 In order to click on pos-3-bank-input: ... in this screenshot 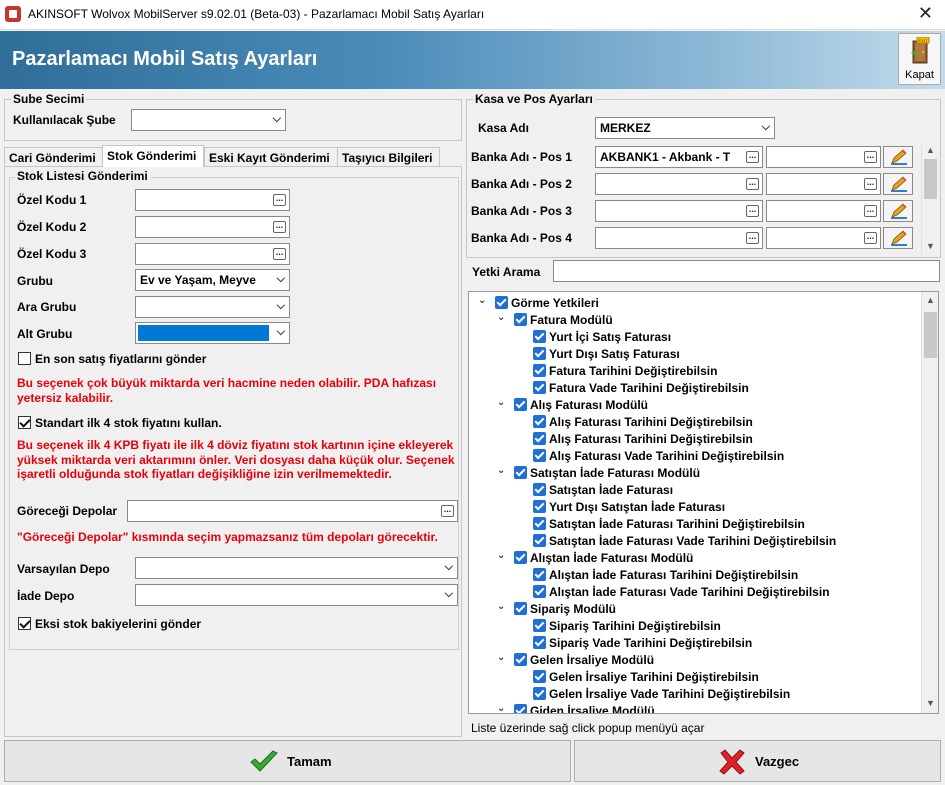, I will do `click(679, 211)`.